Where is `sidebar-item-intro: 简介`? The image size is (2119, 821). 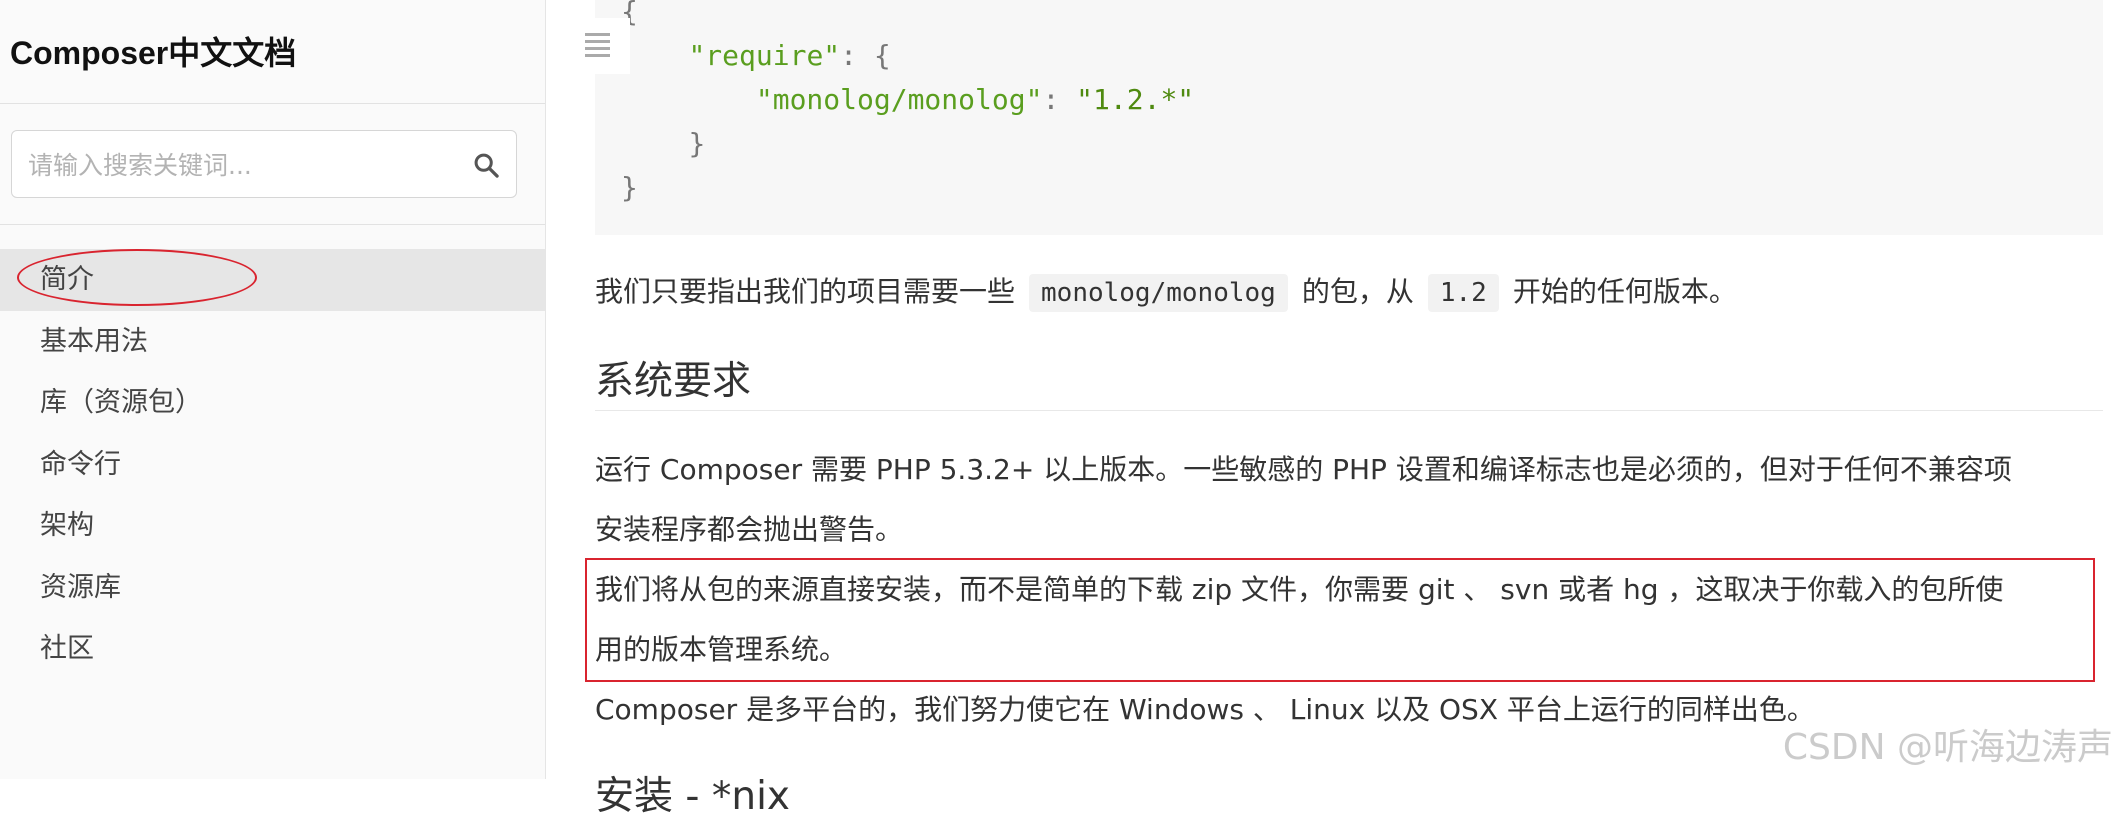
sidebar-item-intro: 简介 is located at coordinates (272, 280).